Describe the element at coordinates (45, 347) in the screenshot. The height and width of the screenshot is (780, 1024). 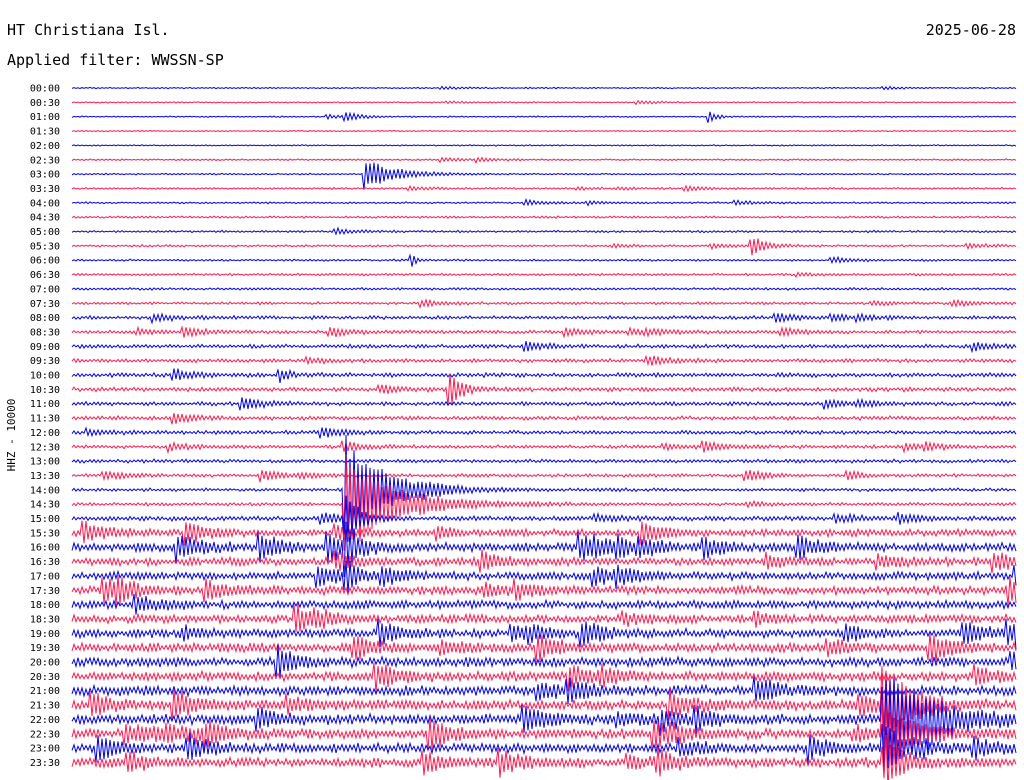
I see `time-label-0900: 09:00` at that location.